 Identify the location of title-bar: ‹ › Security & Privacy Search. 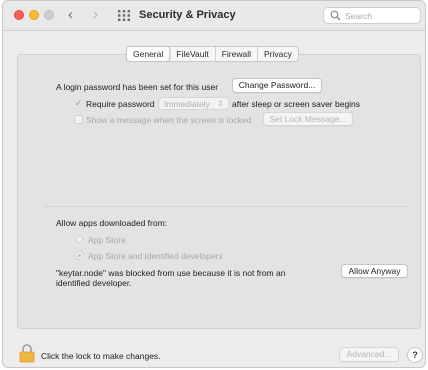
(214, 16).